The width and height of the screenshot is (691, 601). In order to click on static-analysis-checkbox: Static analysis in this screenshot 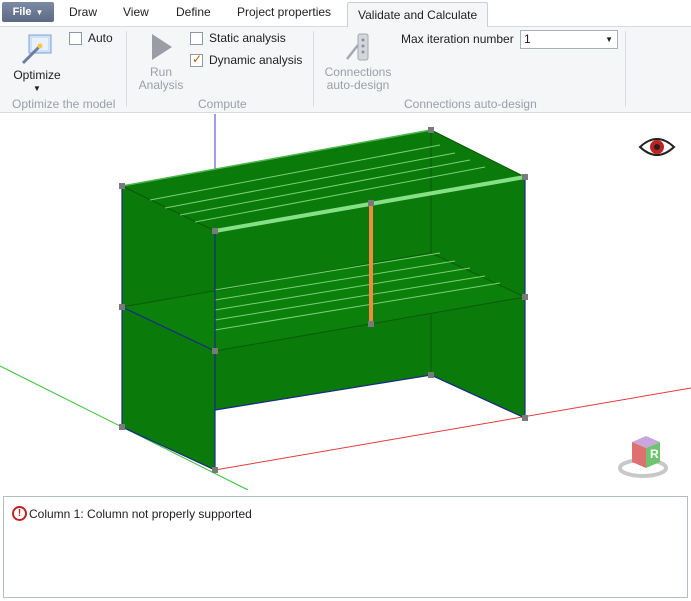, I will do `click(238, 38)`.